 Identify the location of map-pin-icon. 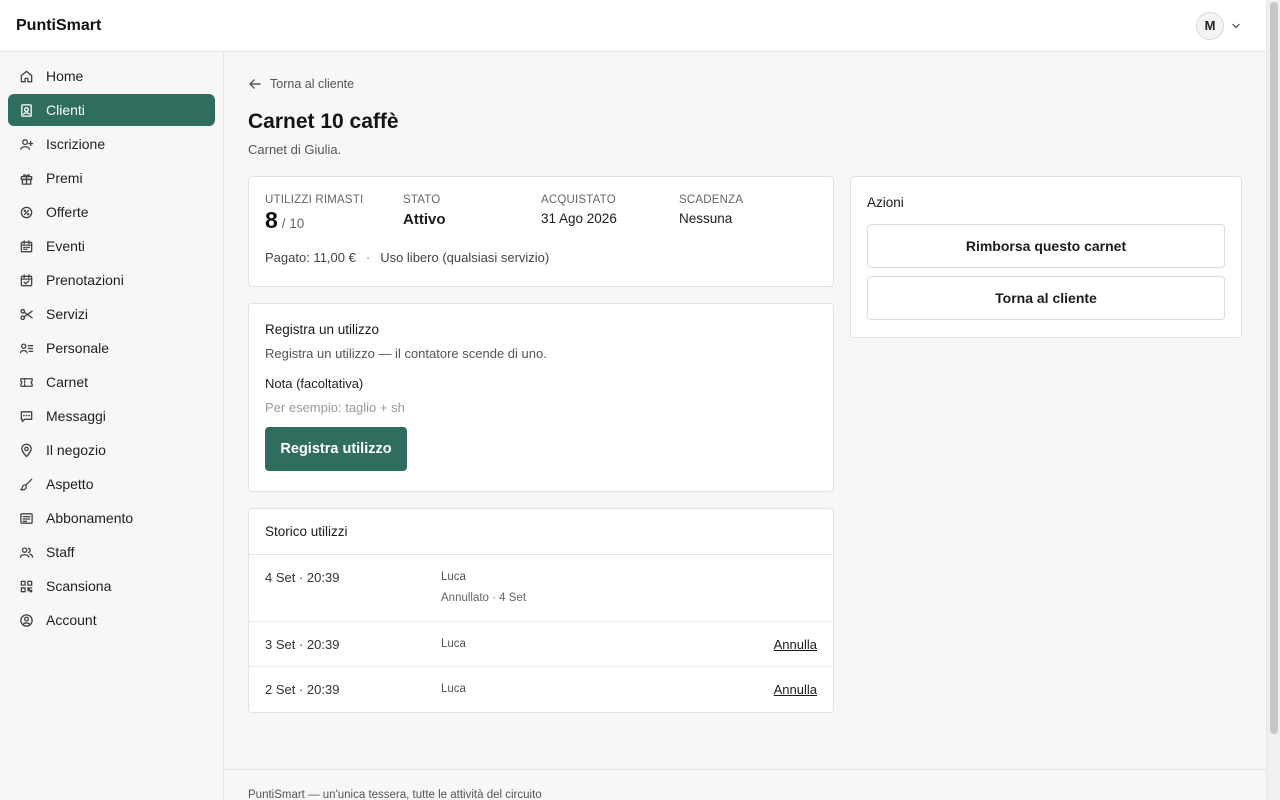
(26, 450).